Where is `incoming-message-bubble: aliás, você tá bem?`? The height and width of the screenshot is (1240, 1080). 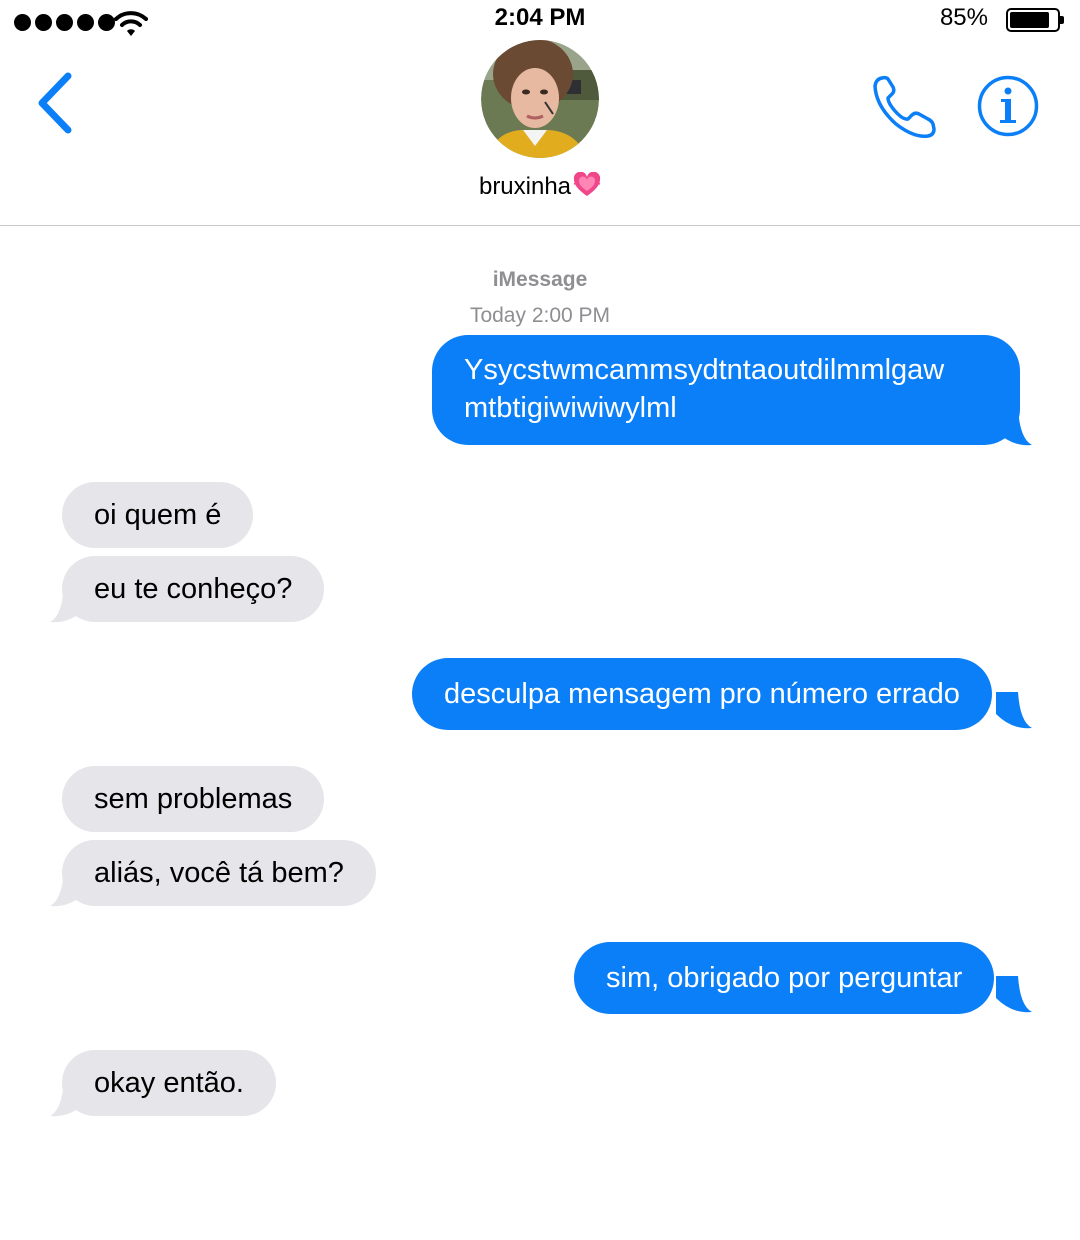 incoming-message-bubble: aliás, você tá bem? is located at coordinates (219, 873).